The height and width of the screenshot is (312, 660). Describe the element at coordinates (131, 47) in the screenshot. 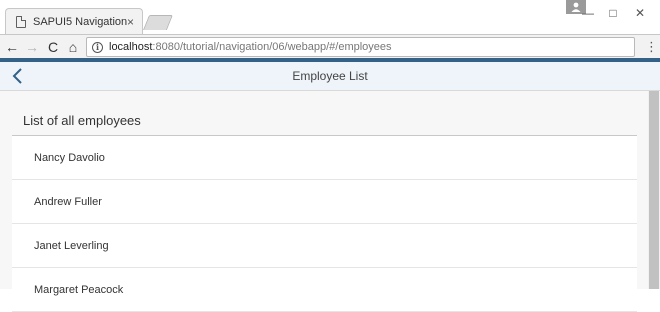

I see `url-host: localhost` at that location.